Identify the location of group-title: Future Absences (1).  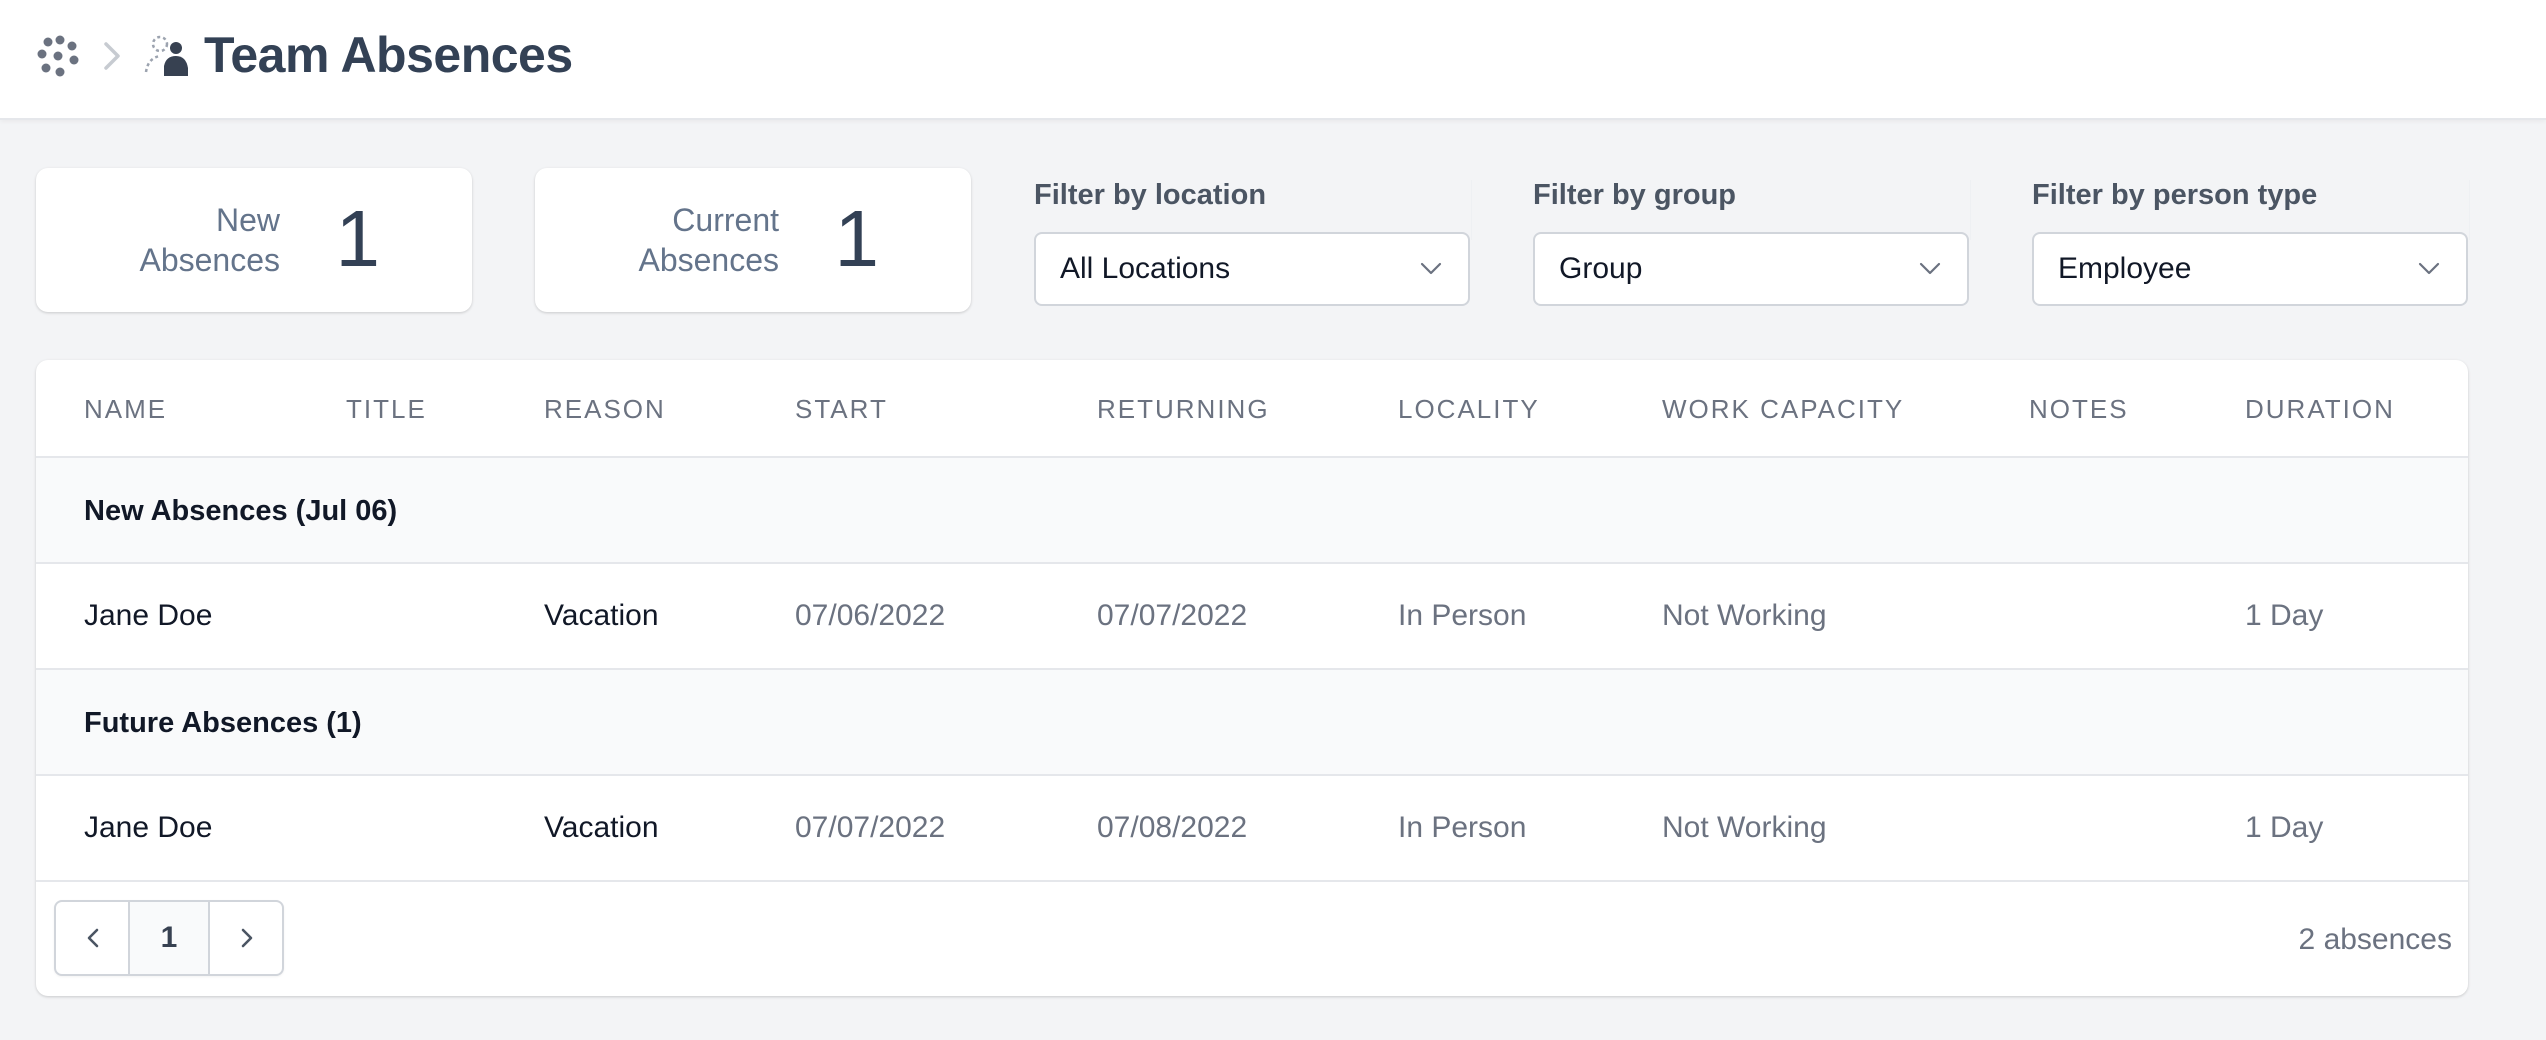
(223, 723).